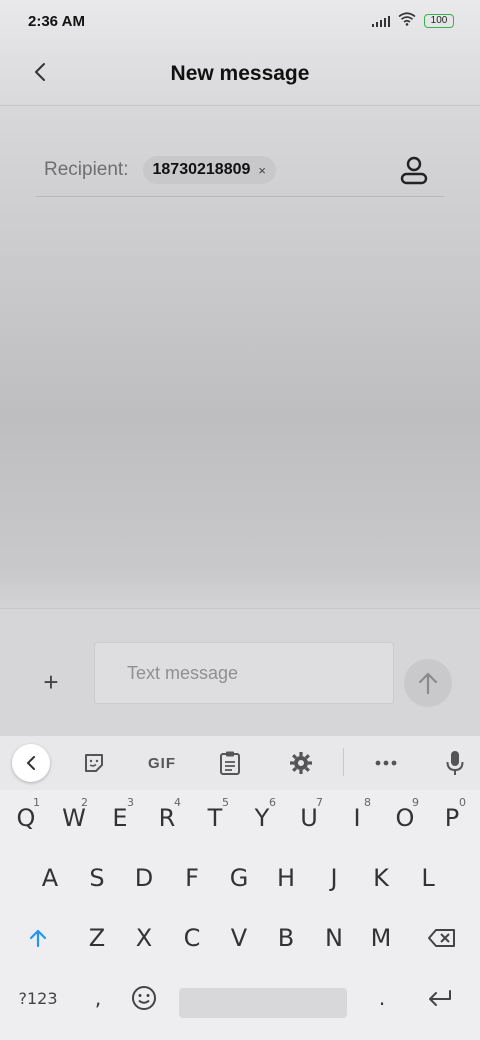 Image resolution: width=480 pixels, height=1040 pixels. Describe the element at coordinates (428, 878) in the screenshot. I see `key-l: L` at that location.